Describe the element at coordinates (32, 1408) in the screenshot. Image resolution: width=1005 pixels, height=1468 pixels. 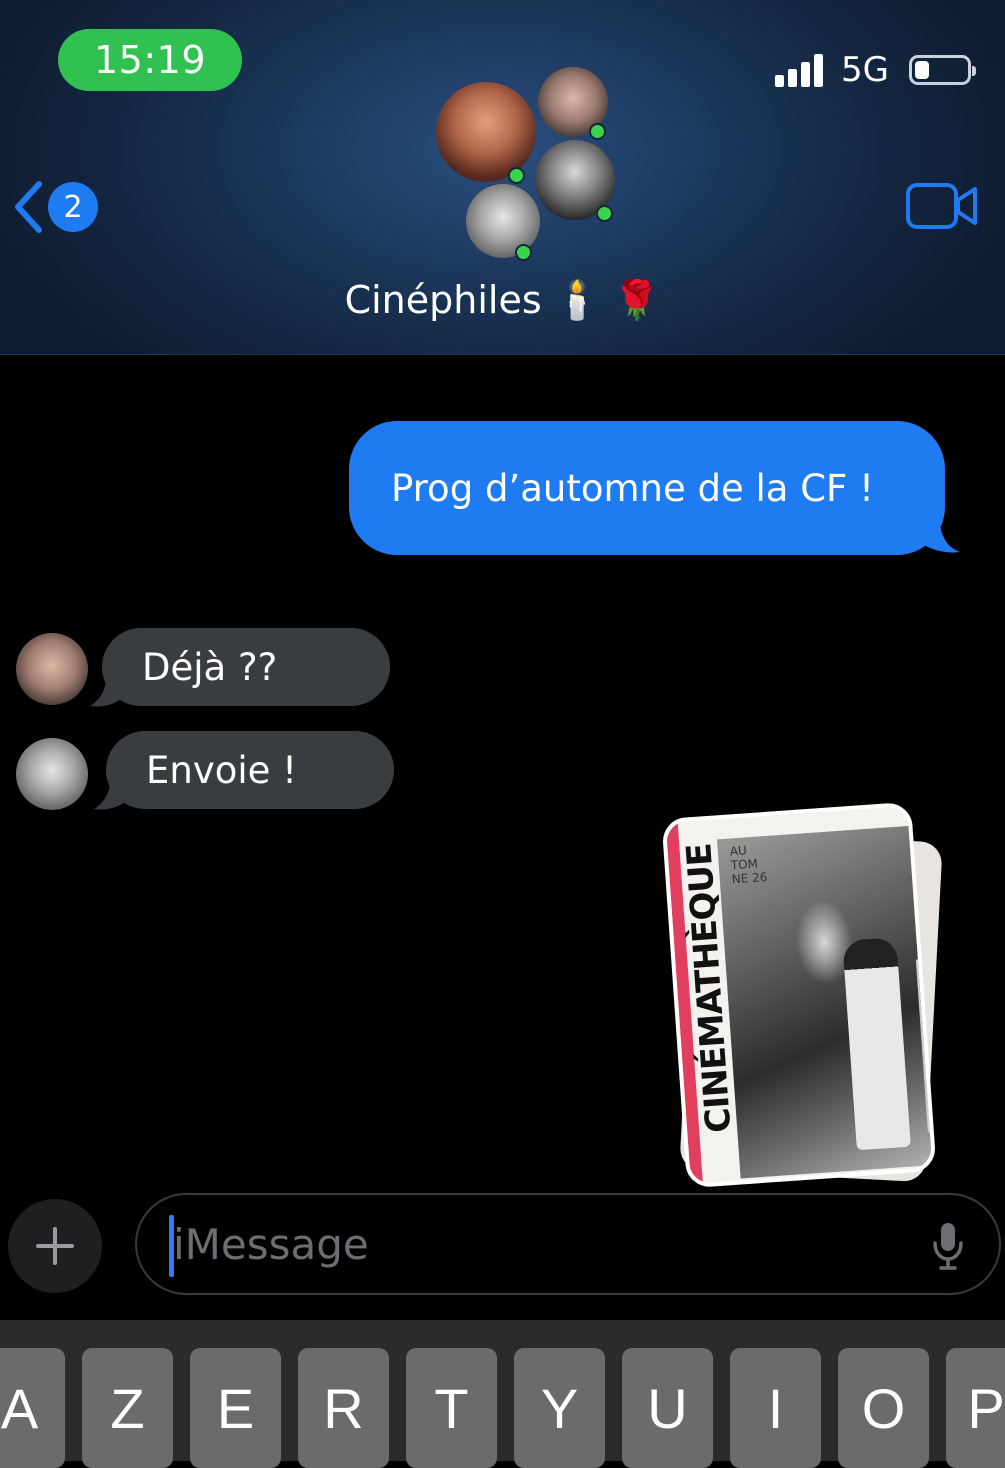
I see `key-a: A` at that location.